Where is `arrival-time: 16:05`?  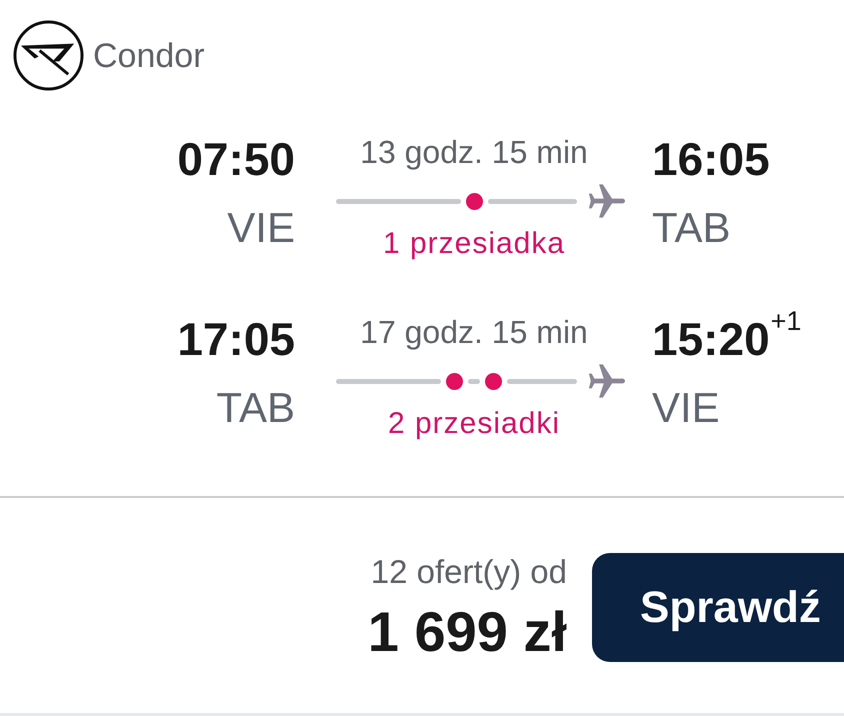
arrival-time: 16:05 is located at coordinates (711, 159).